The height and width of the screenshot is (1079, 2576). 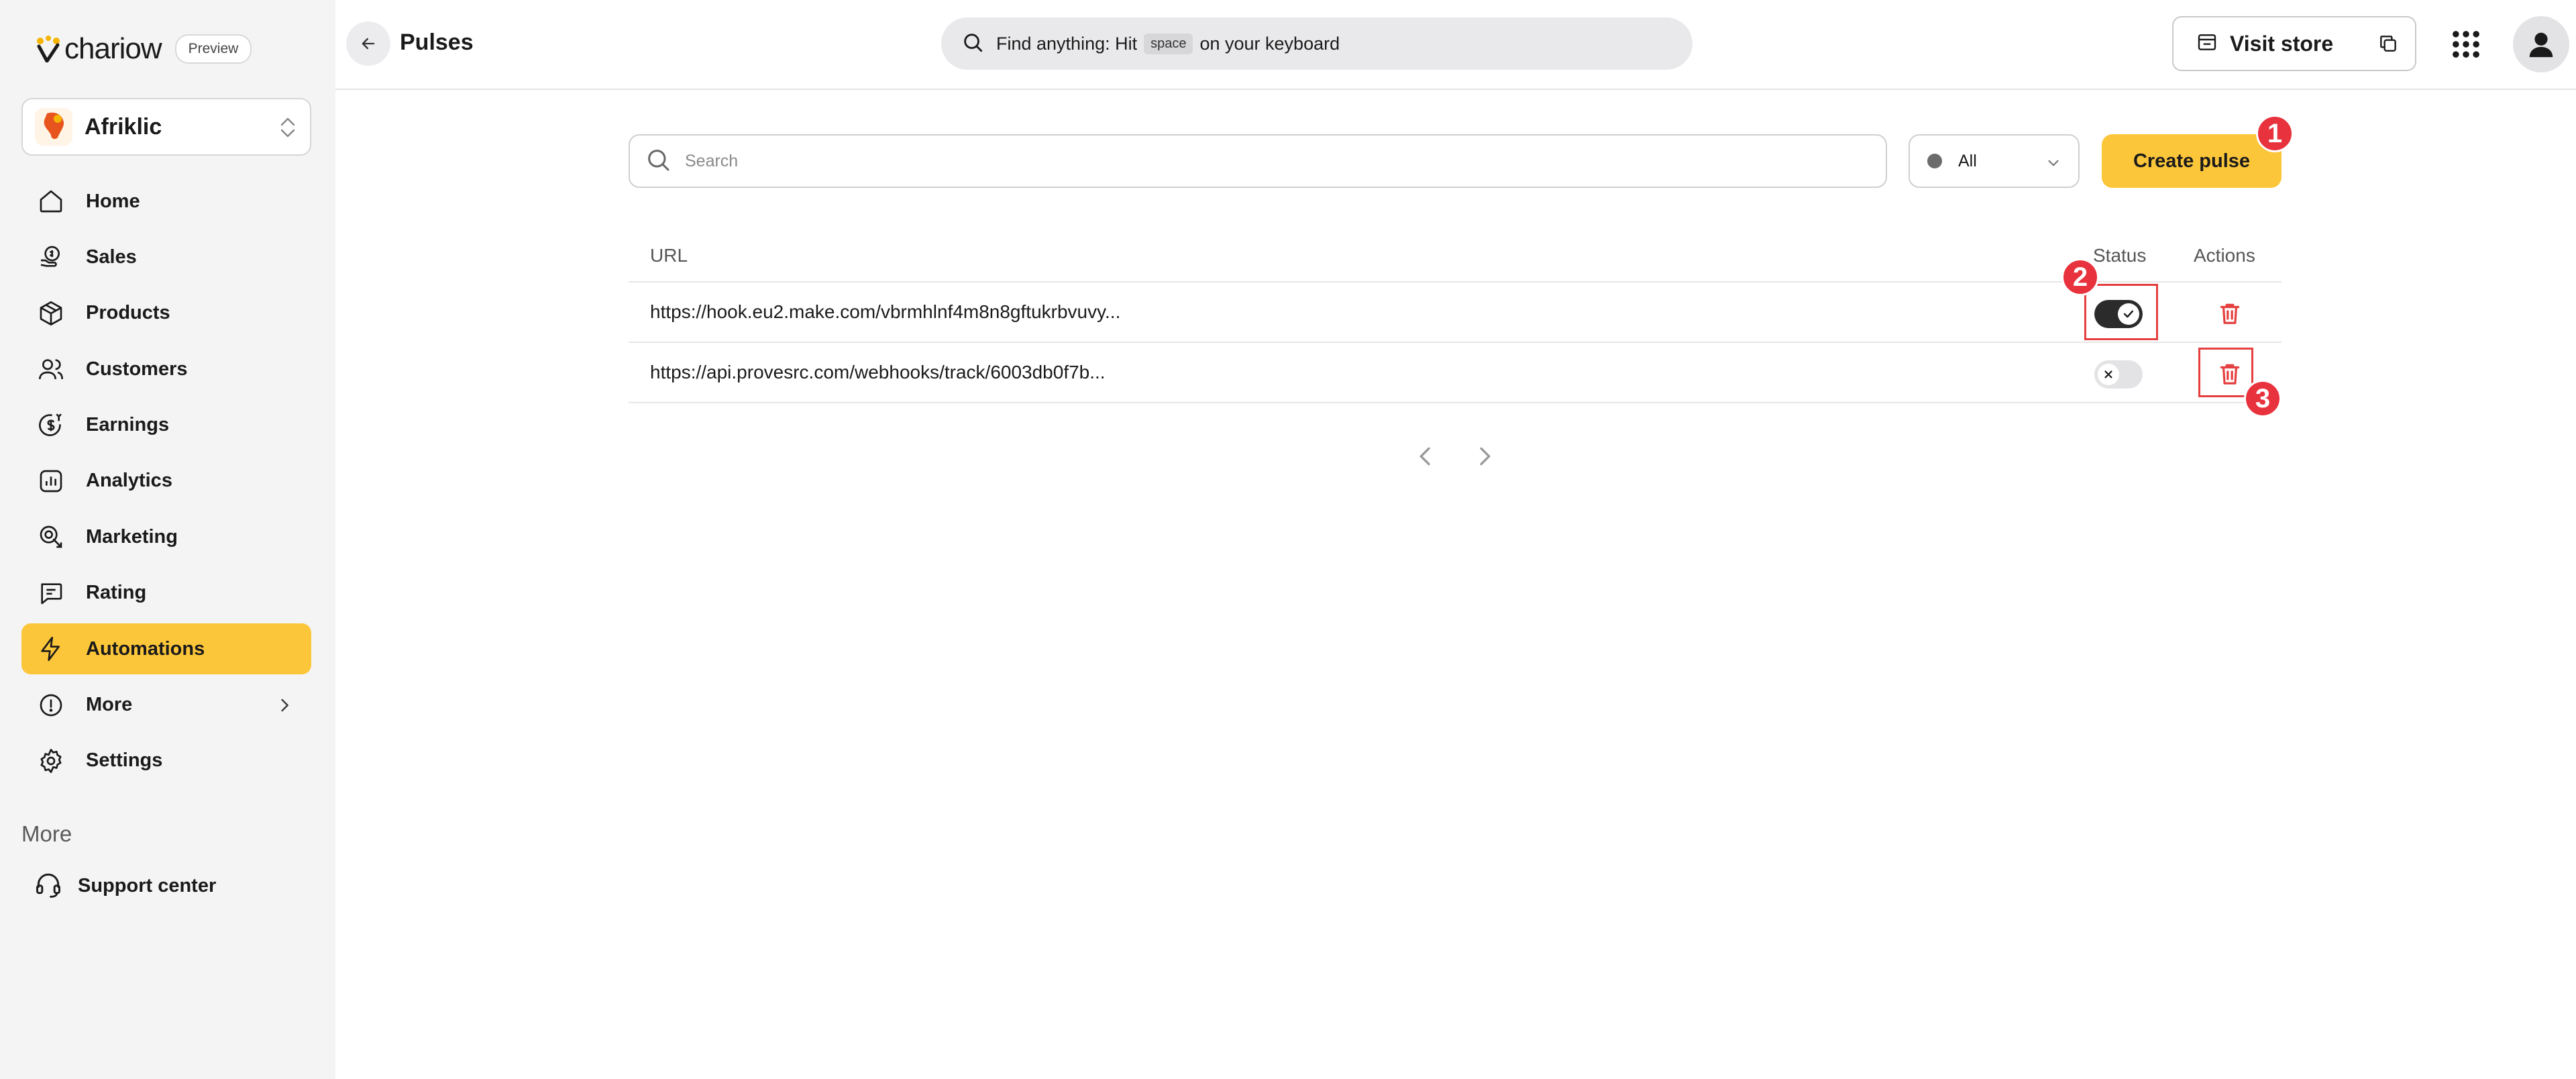 What do you see at coordinates (51, 426) in the screenshot?
I see `earnings-icon` at bounding box center [51, 426].